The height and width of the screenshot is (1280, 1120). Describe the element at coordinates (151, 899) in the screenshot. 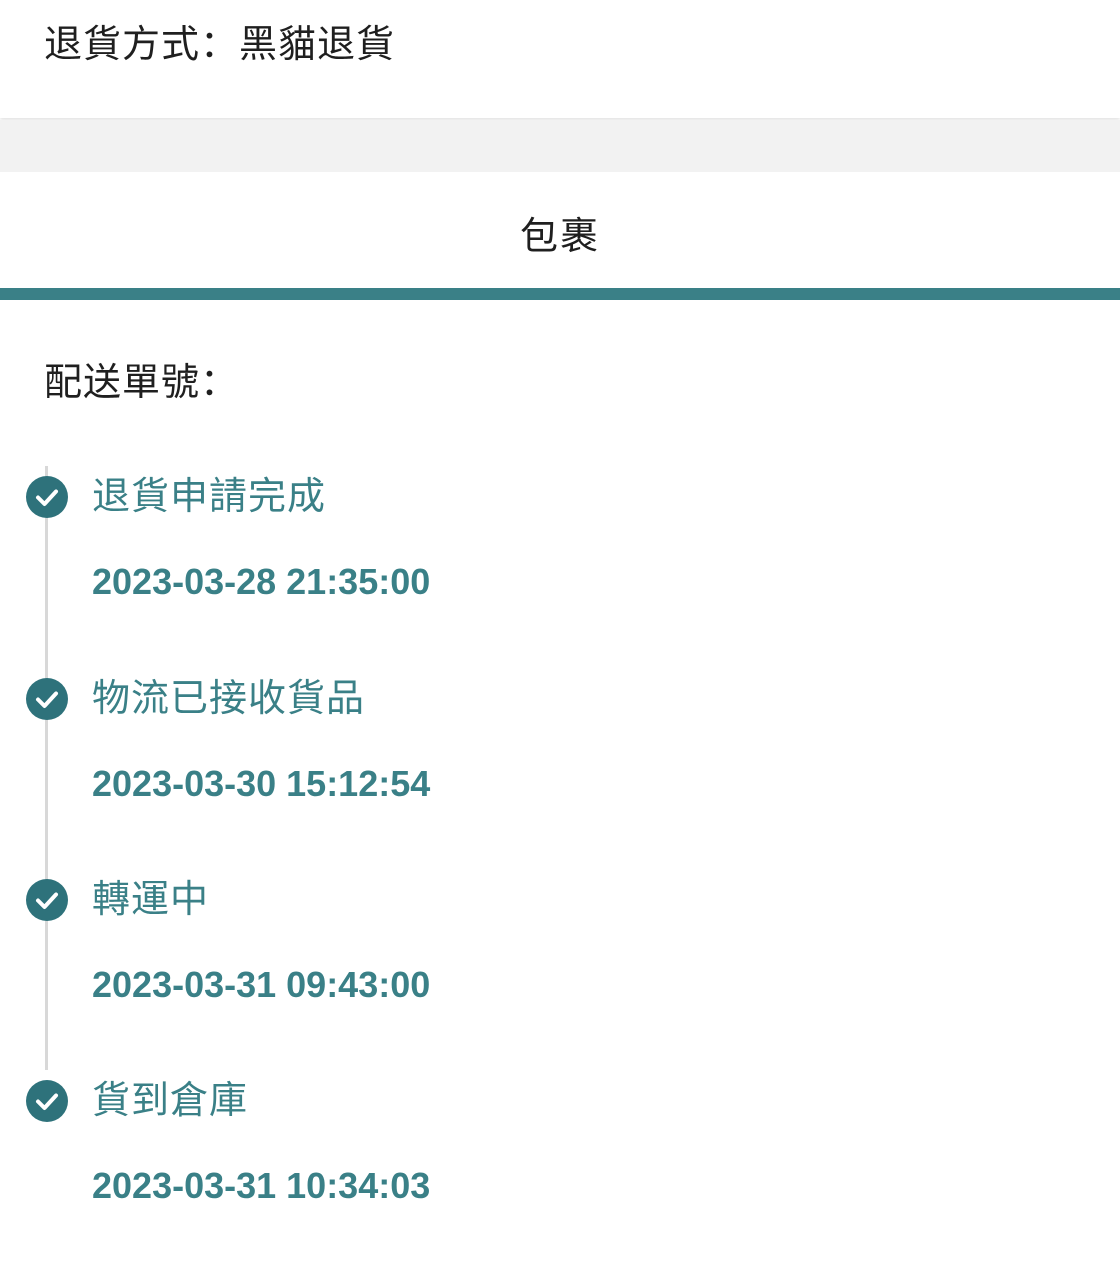

I see `timeline-step-title: 轉運中` at that location.